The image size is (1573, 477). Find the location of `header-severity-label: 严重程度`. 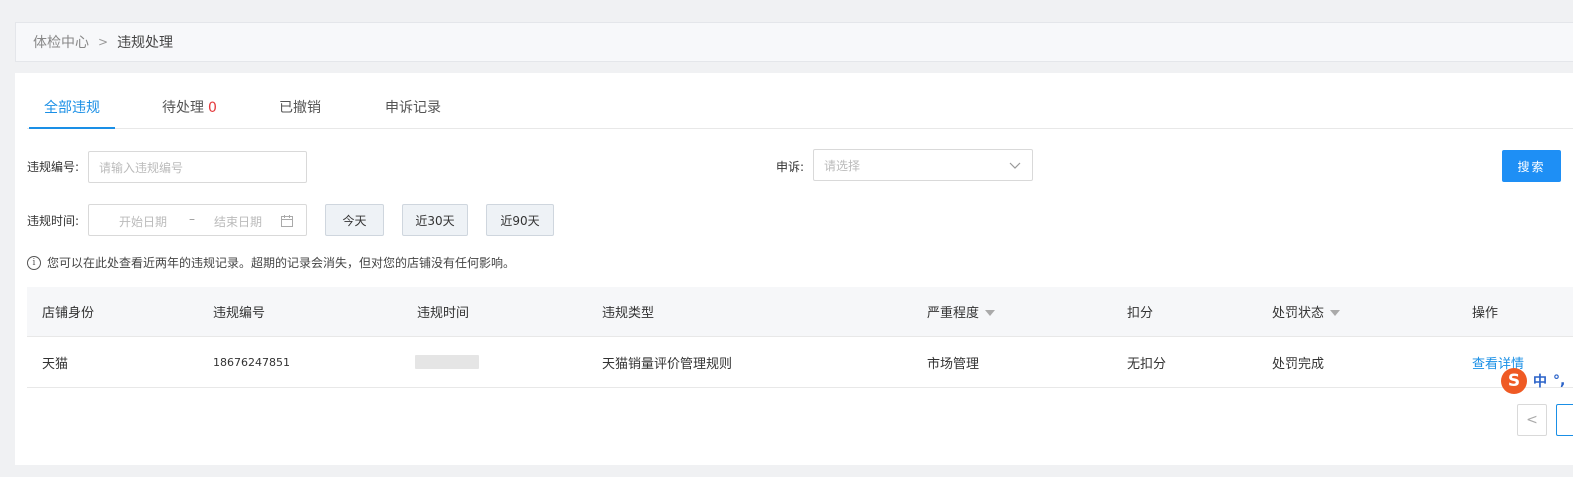

header-severity-label: 严重程度 is located at coordinates (953, 313).